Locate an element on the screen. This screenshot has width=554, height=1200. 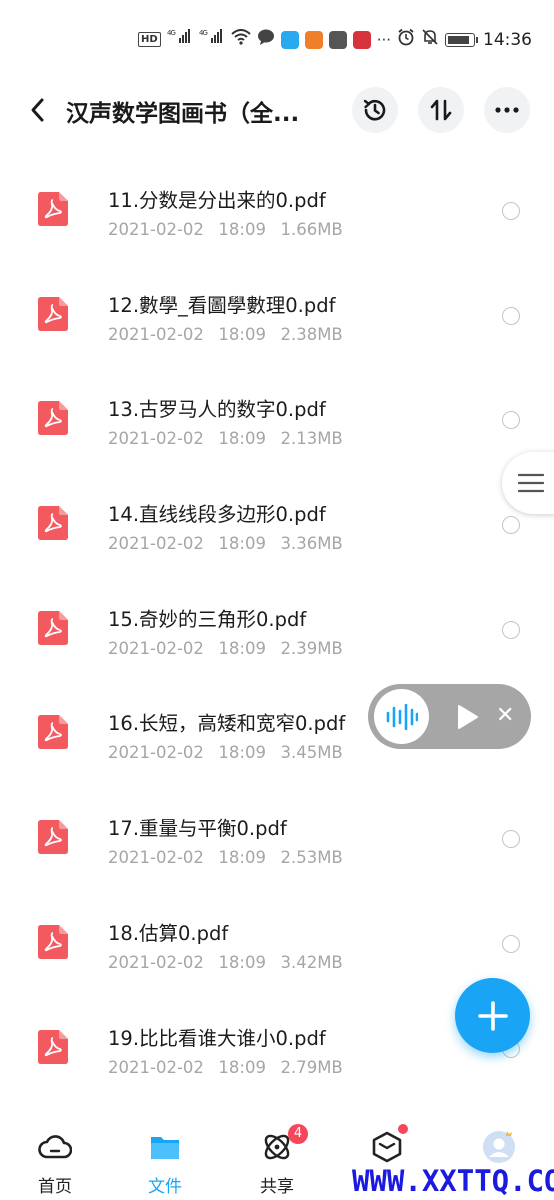
message-icon is located at coordinates (266, 39).